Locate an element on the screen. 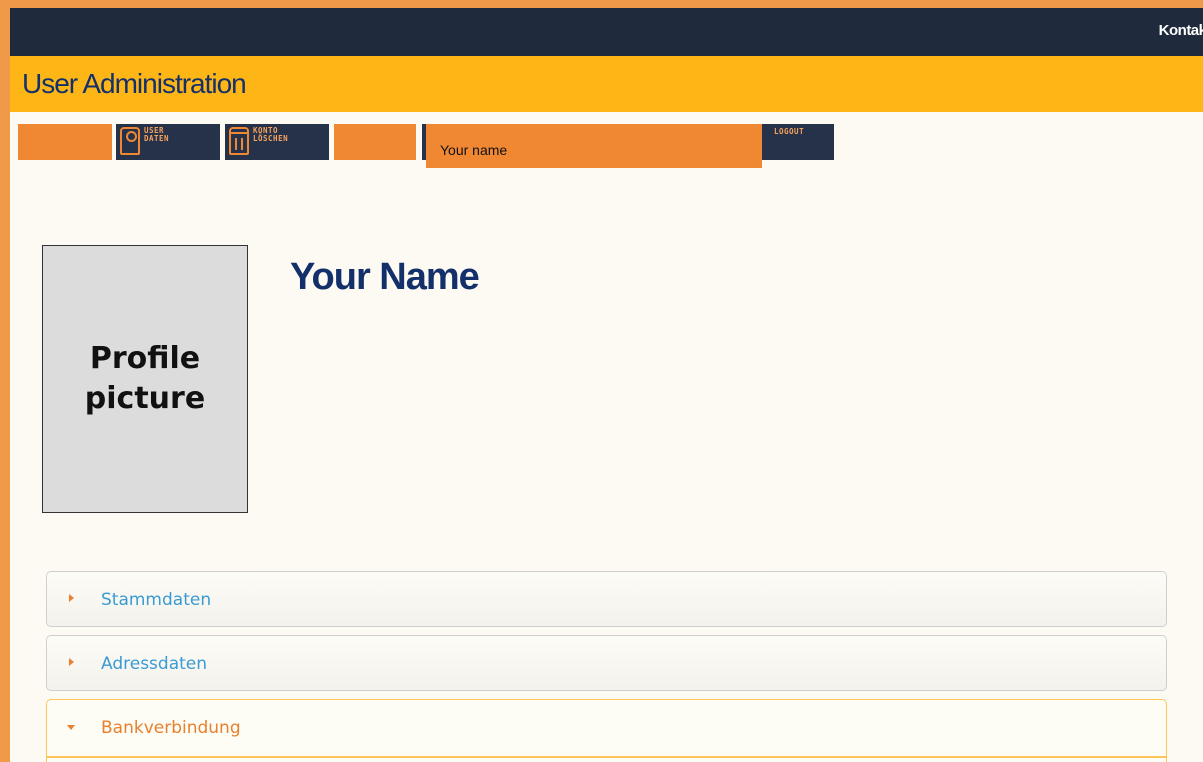 This screenshot has height=762, width=1203. contact-link: Kontakt is located at coordinates (1181, 30).